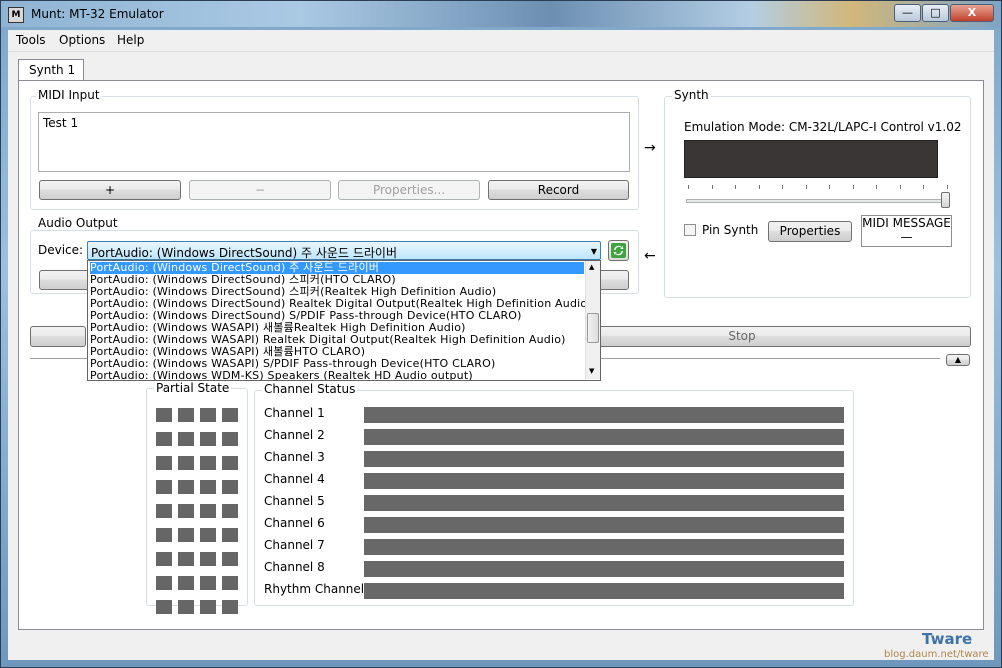  Describe the element at coordinates (936, 654) in the screenshot. I see `watermark-url: blog.daum.net/tware` at that location.